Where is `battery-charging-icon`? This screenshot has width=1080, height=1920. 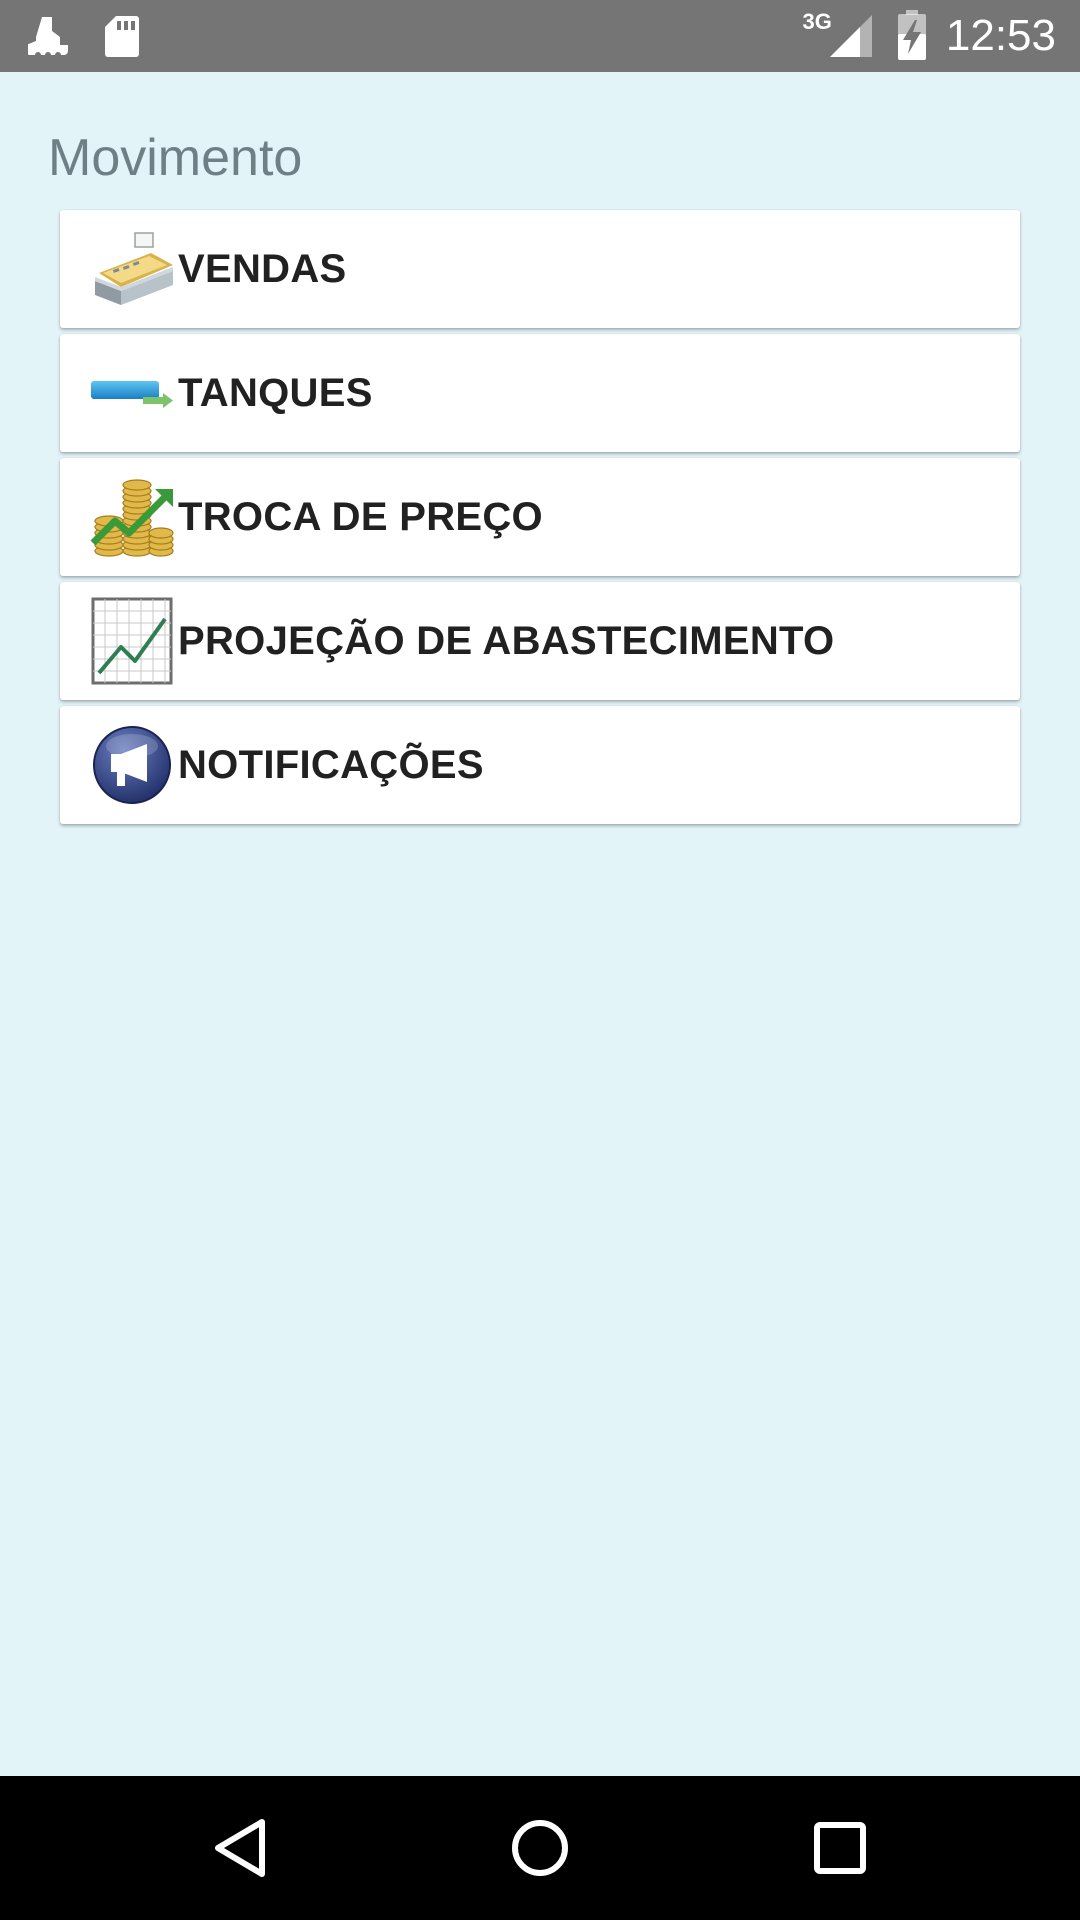
battery-charging-icon is located at coordinates (911, 35).